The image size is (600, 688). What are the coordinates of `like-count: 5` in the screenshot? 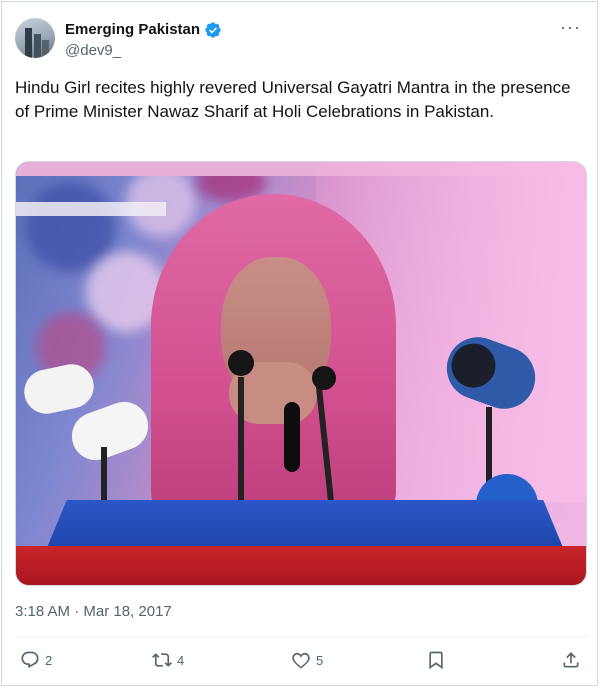 It's located at (320, 660).